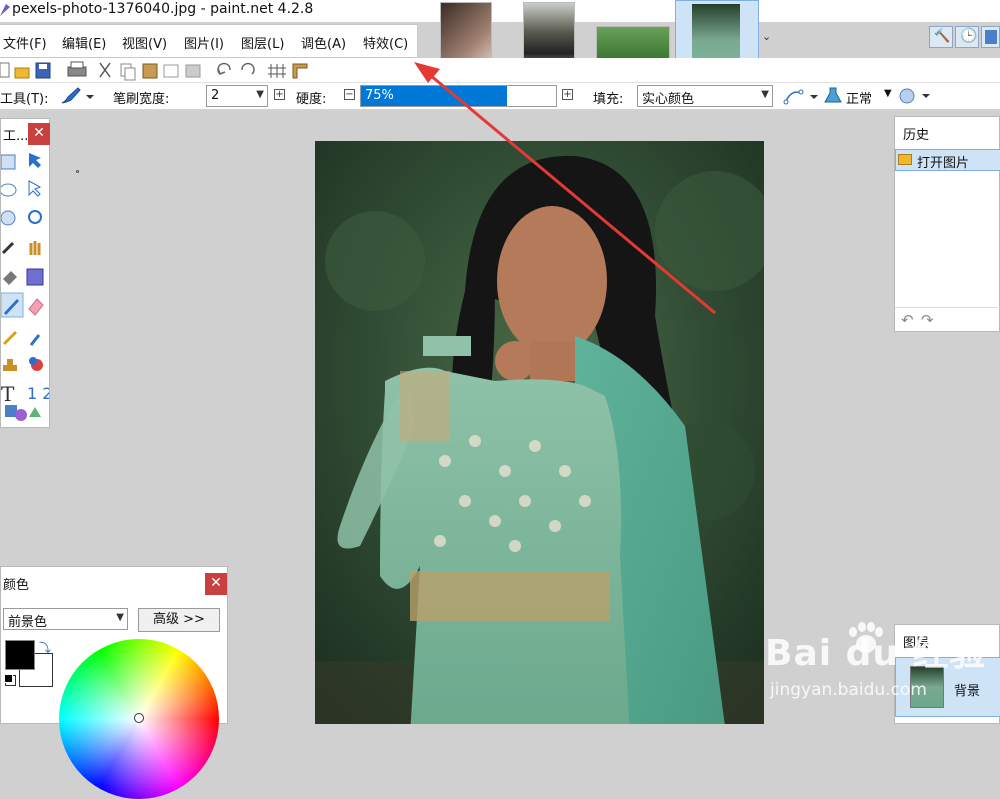 This screenshot has width=1000, height=799. What do you see at coordinates (10, 218) in the screenshot?
I see `ellipse-select-tool-icon` at bounding box center [10, 218].